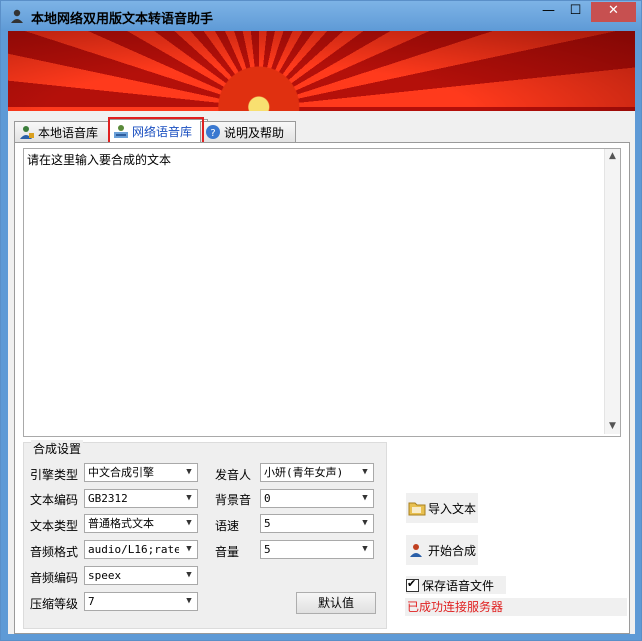  I want to click on tab-label: 本地语音库, so click(68, 132).